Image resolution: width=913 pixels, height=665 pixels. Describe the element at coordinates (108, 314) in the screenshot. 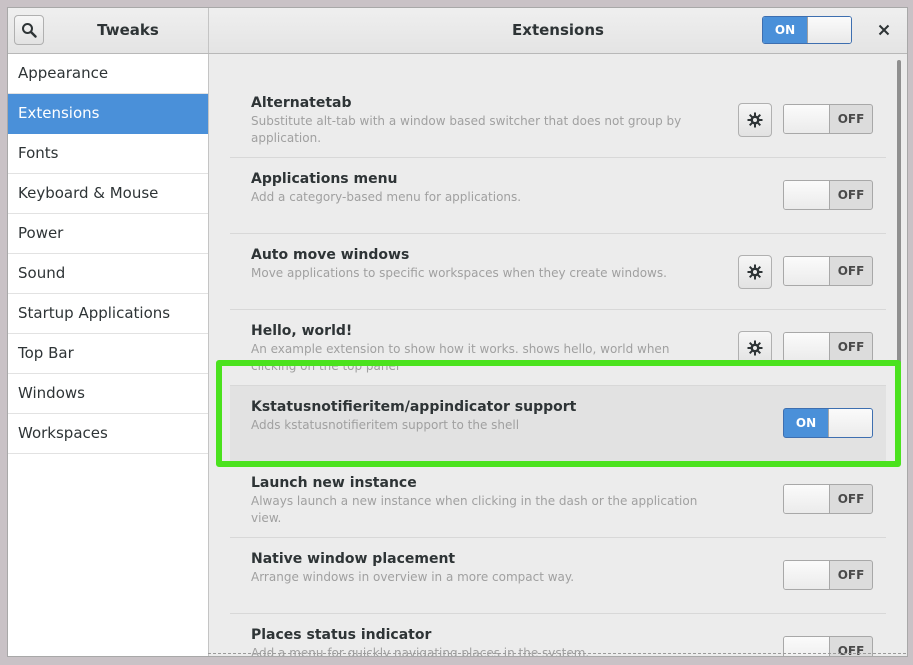

I see `sidebar-item-startup-applications: Startup Applications` at that location.